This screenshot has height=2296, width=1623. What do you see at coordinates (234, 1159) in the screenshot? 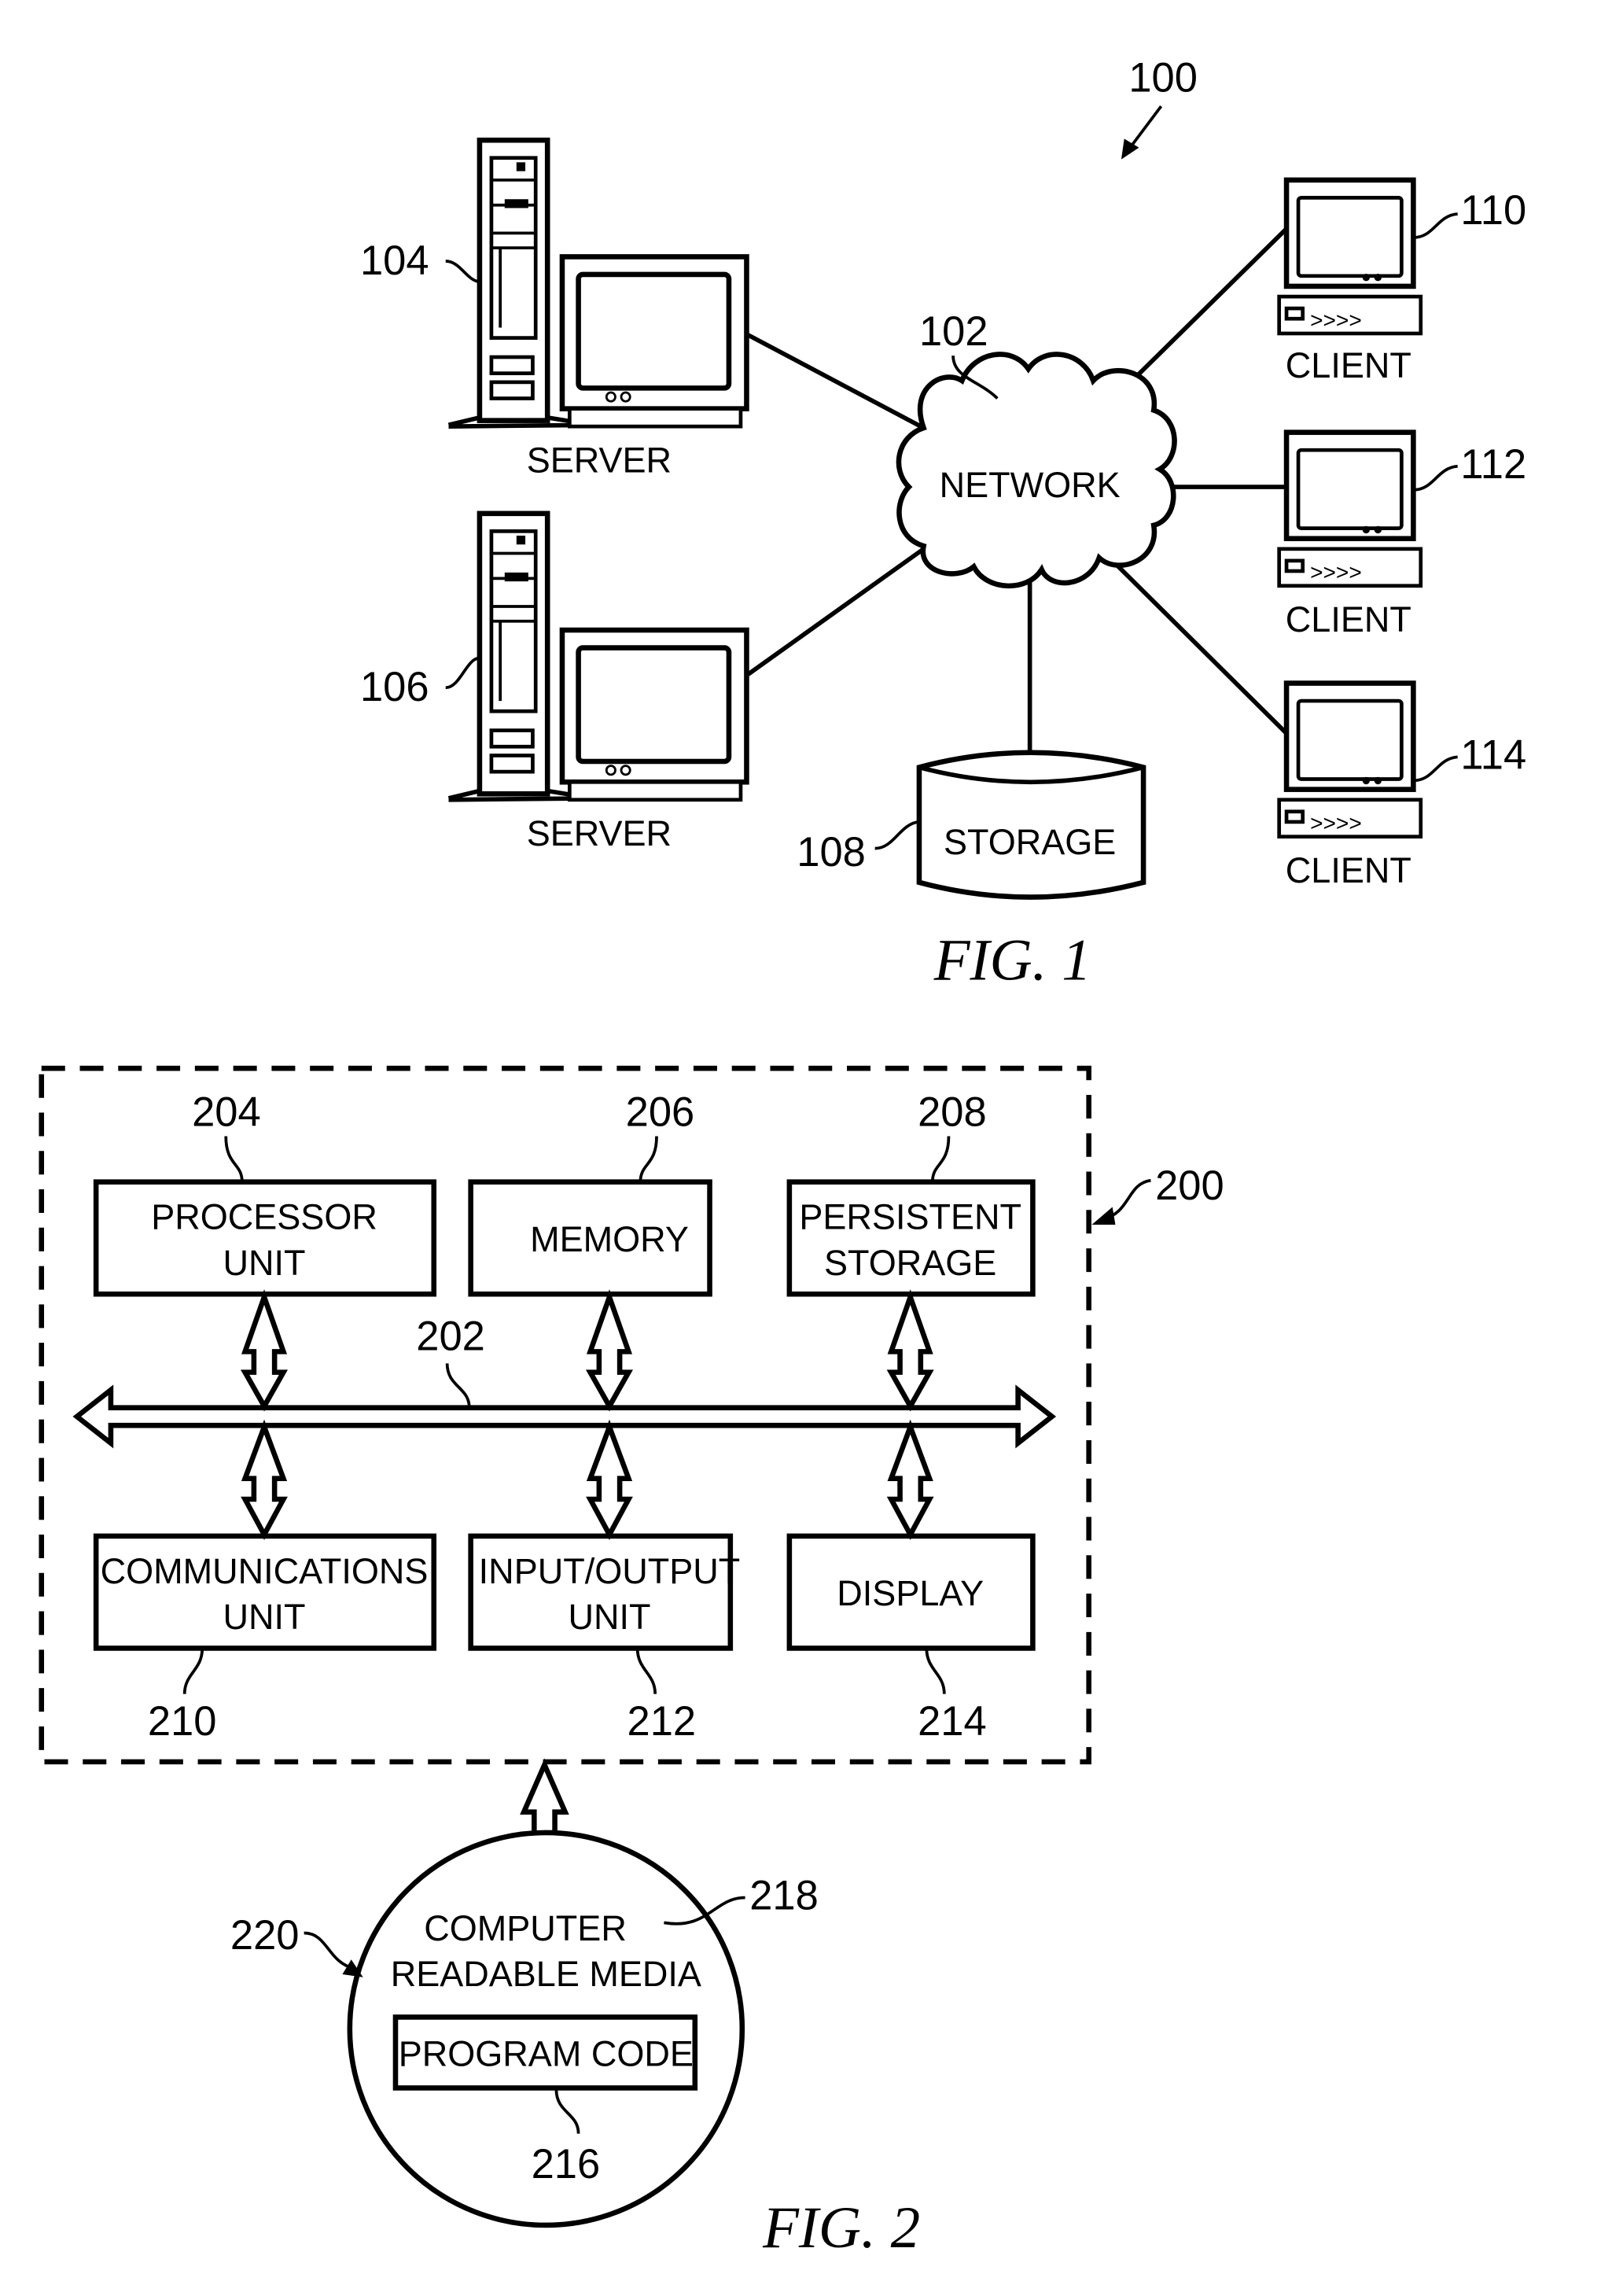
I see `ref-204-leader` at bounding box center [234, 1159].